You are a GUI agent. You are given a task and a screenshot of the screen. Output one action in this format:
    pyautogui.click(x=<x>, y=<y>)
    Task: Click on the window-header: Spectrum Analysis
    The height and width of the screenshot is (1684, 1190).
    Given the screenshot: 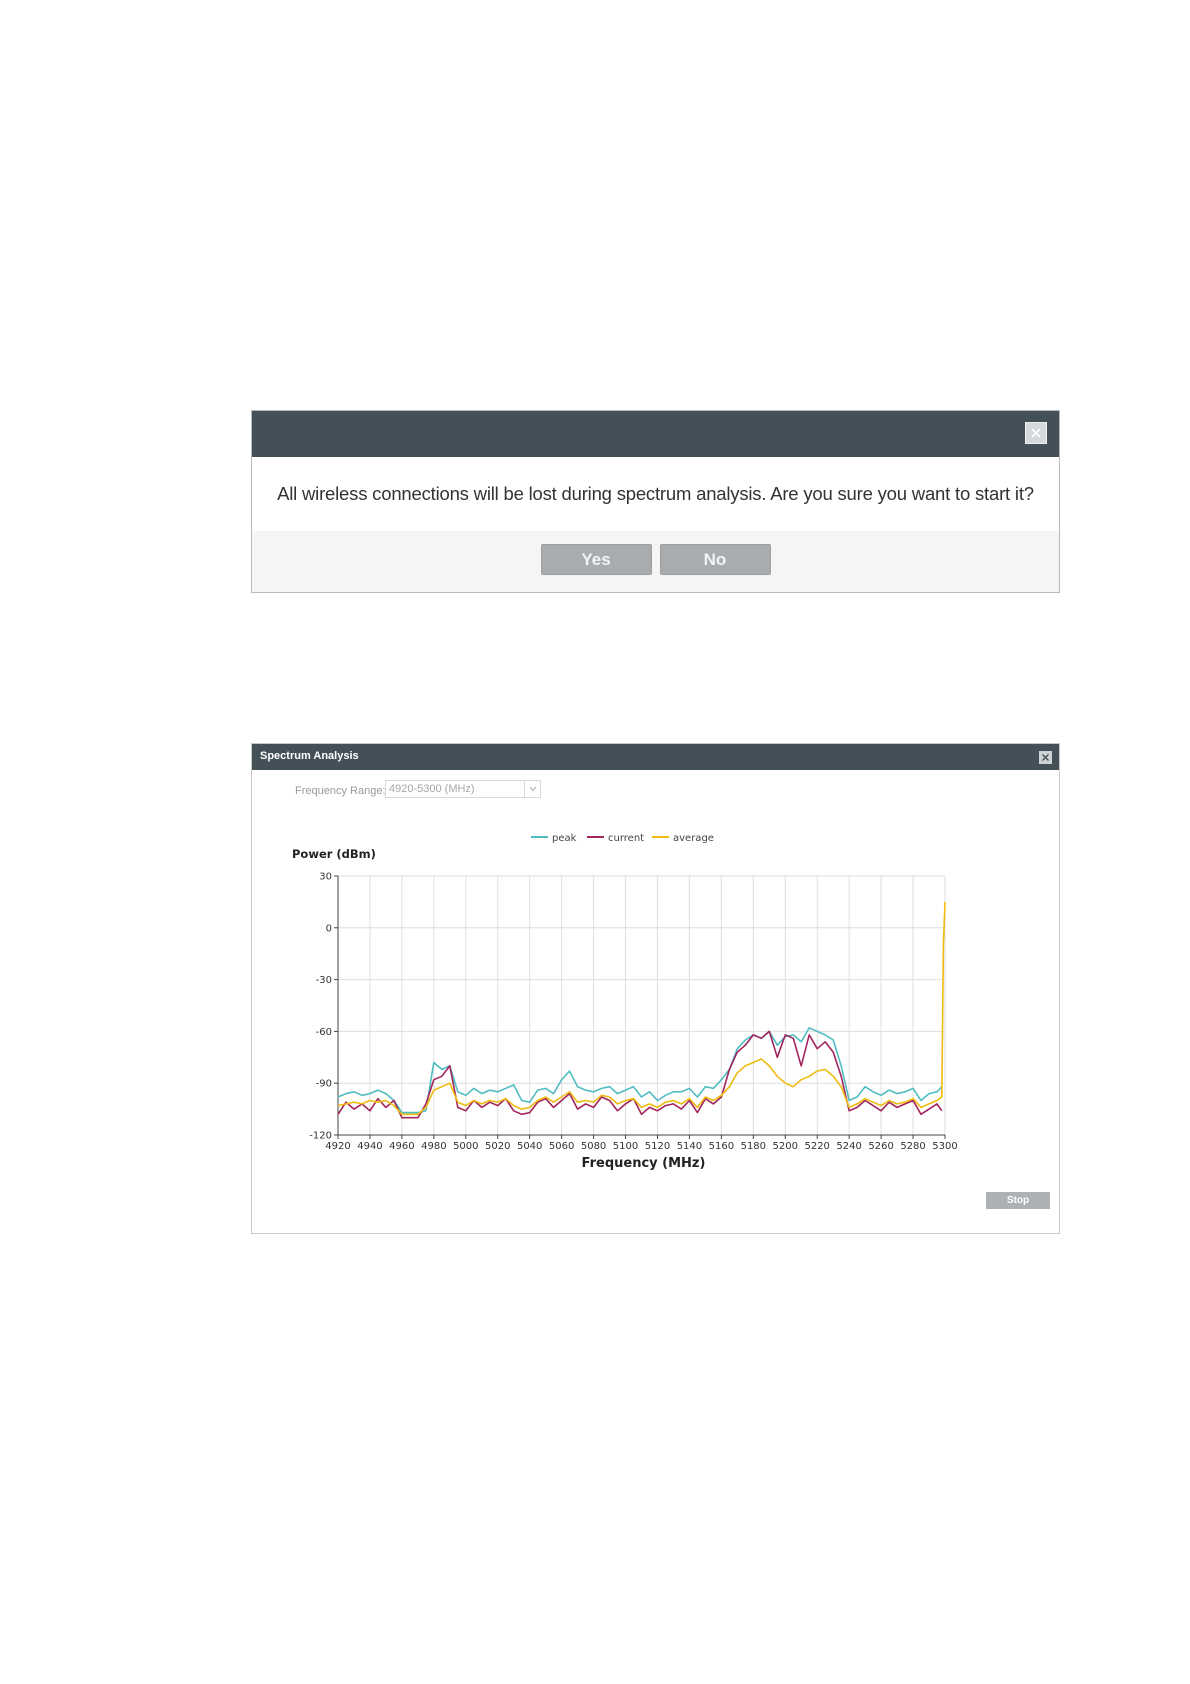 What is the action you would take?
    pyautogui.click(x=655, y=757)
    